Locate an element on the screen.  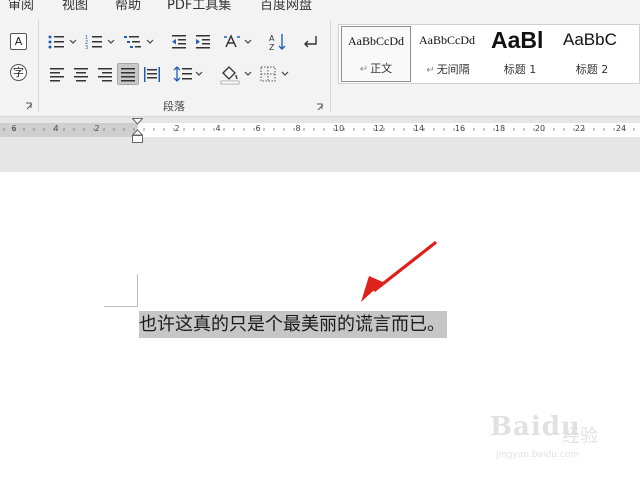
ruler-number: 18 is located at coordinates (500, 128).